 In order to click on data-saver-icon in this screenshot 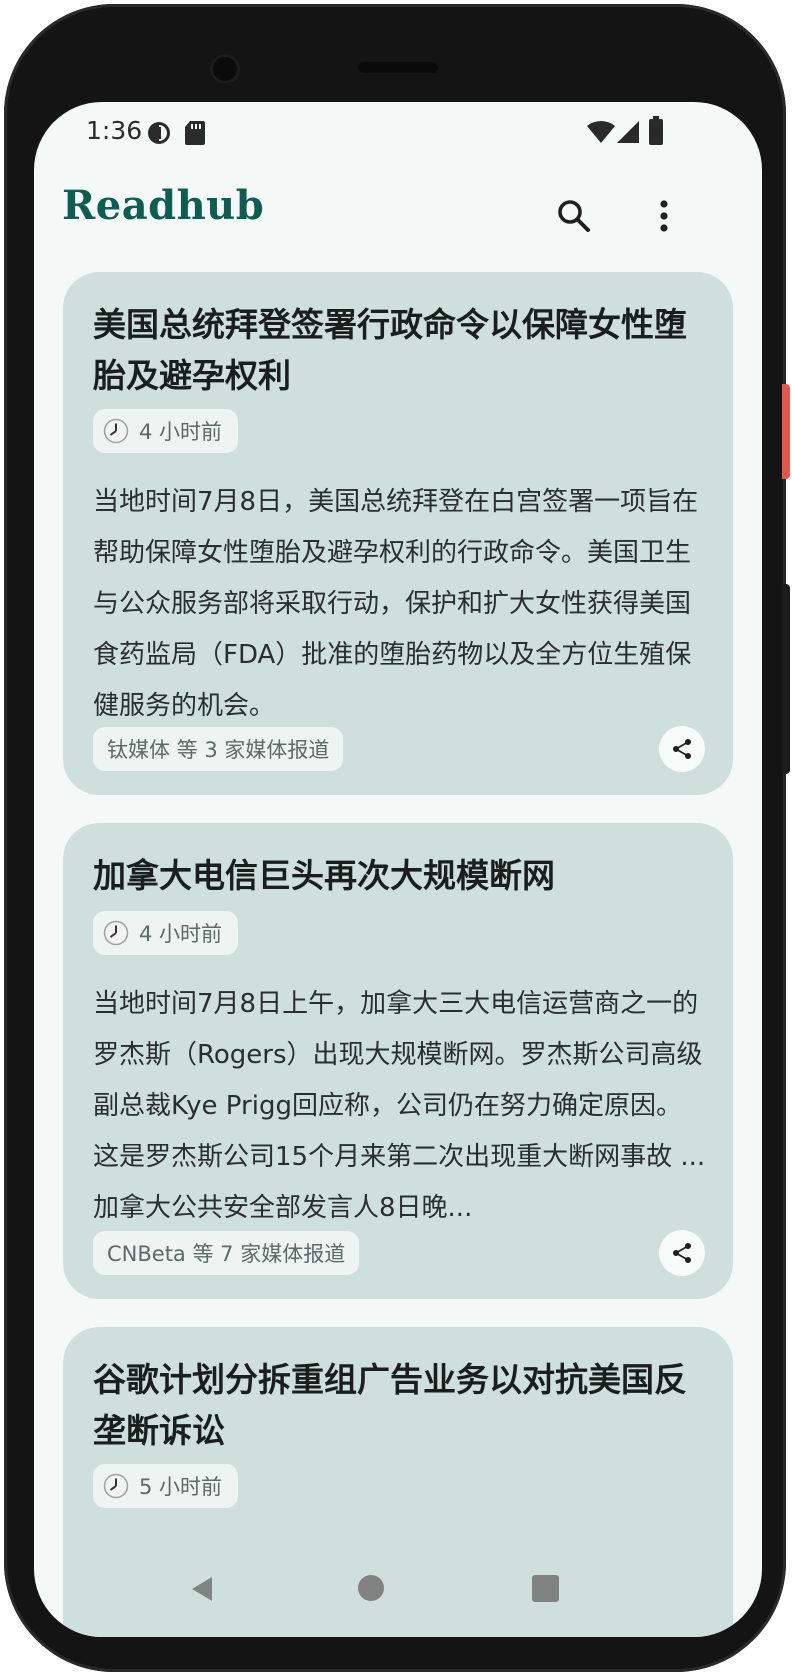, I will do `click(159, 135)`.